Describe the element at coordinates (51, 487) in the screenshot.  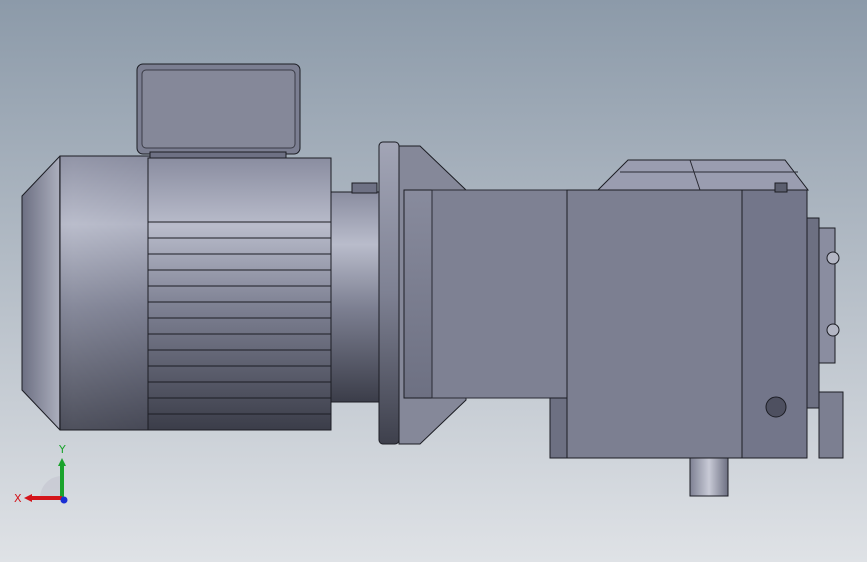
I see `triad-quarter-disc` at that location.